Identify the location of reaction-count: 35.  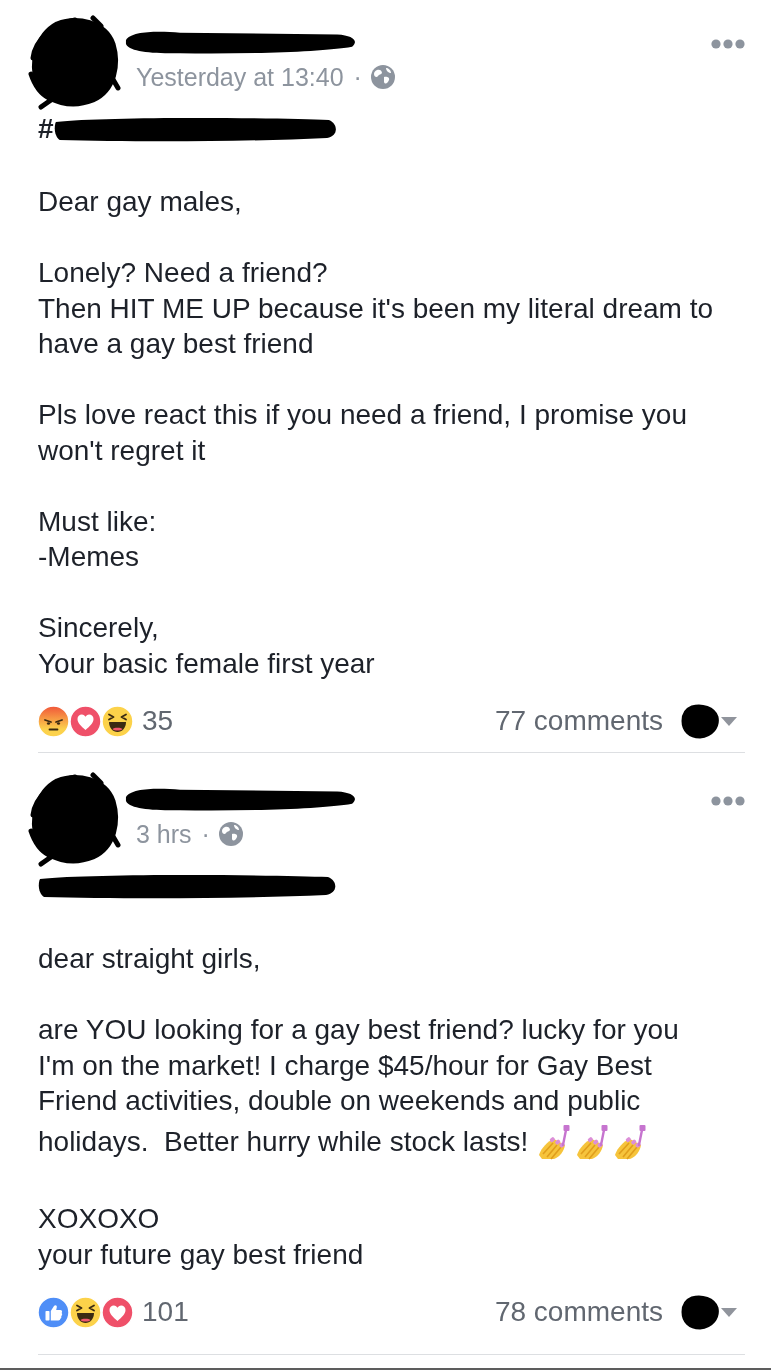
(158, 721).